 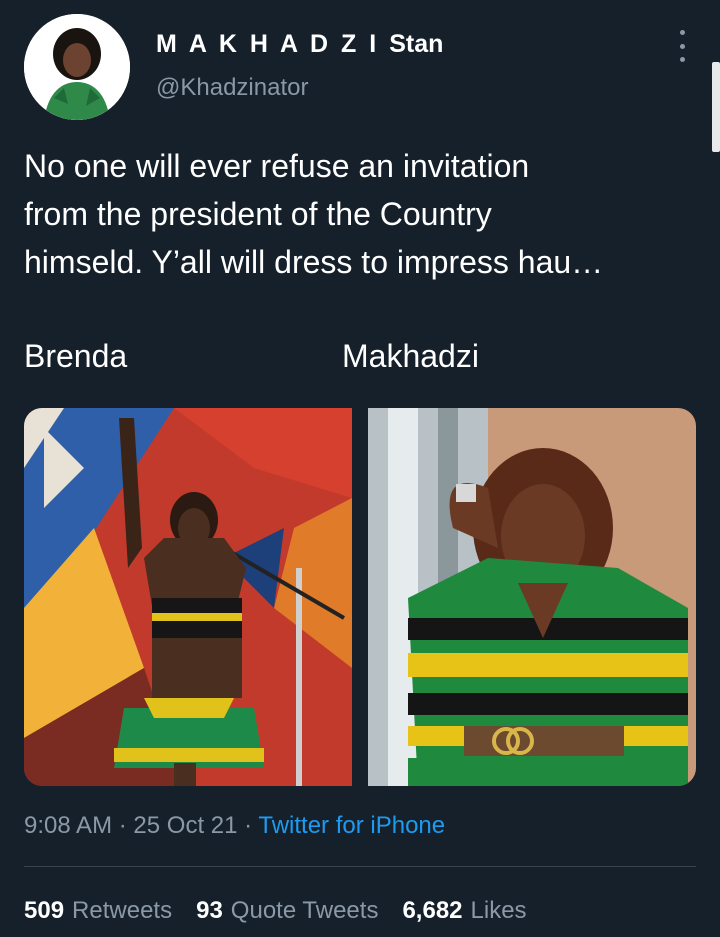 I want to click on profile-photo-icon, so click(x=77, y=67).